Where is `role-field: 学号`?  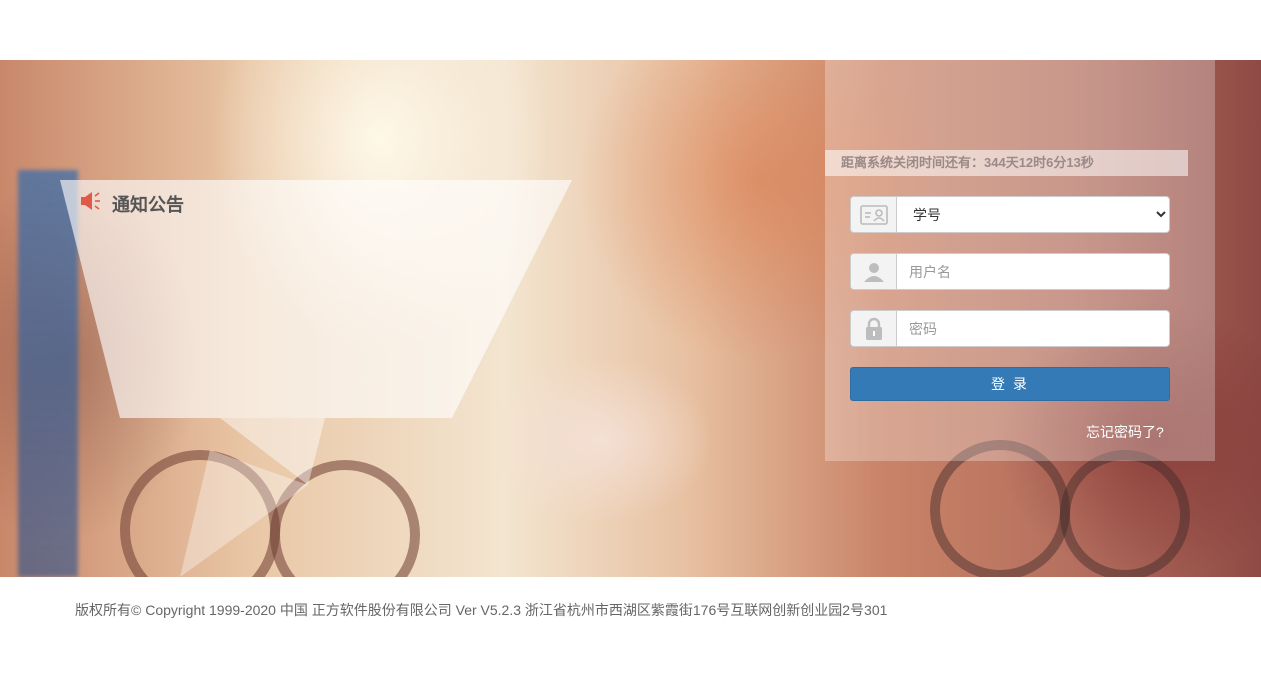
role-field: 学号 is located at coordinates (1010, 214).